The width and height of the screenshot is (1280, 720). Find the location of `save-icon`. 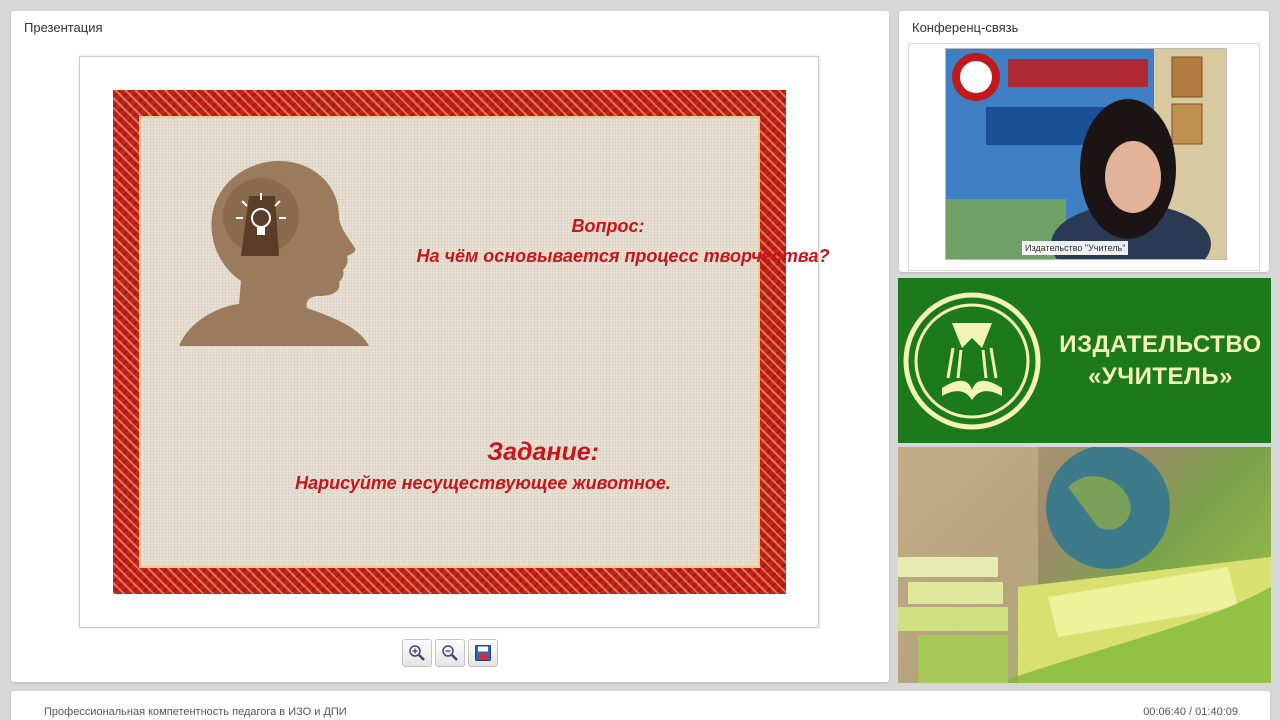

save-icon is located at coordinates (483, 653).